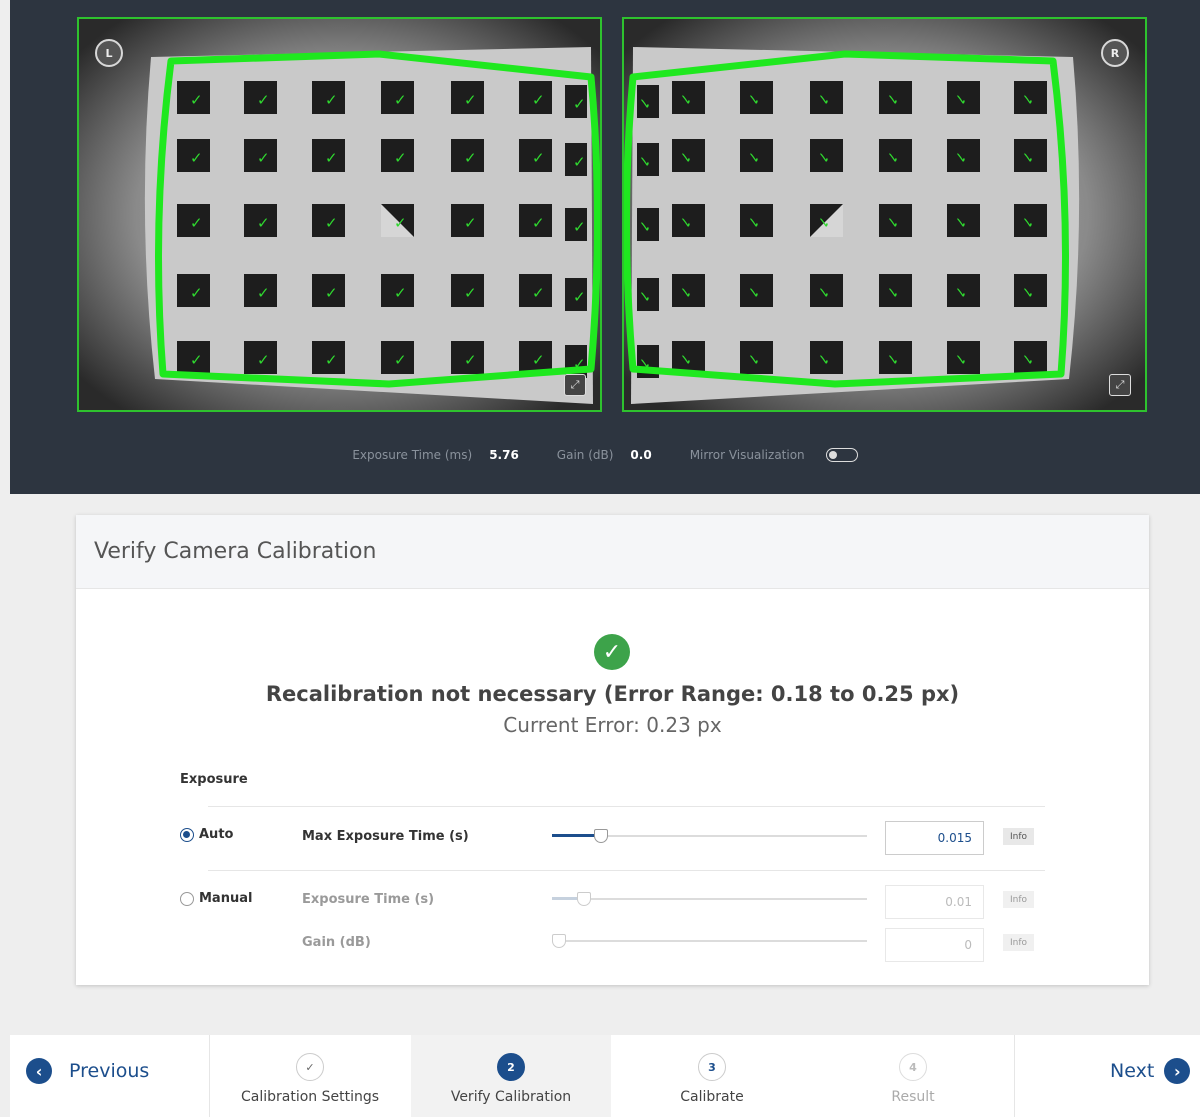  What do you see at coordinates (747, 455) in the screenshot?
I see `mirror-visualization-label: Mirror Visualization` at bounding box center [747, 455].